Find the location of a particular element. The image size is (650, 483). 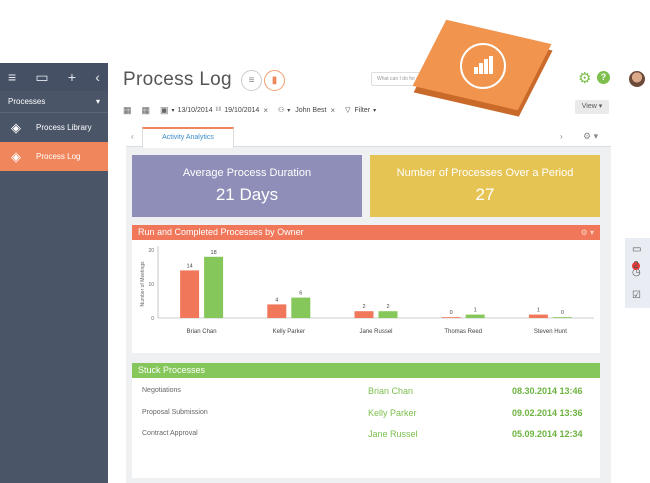

date-till-label: till is located at coordinates (218, 110).